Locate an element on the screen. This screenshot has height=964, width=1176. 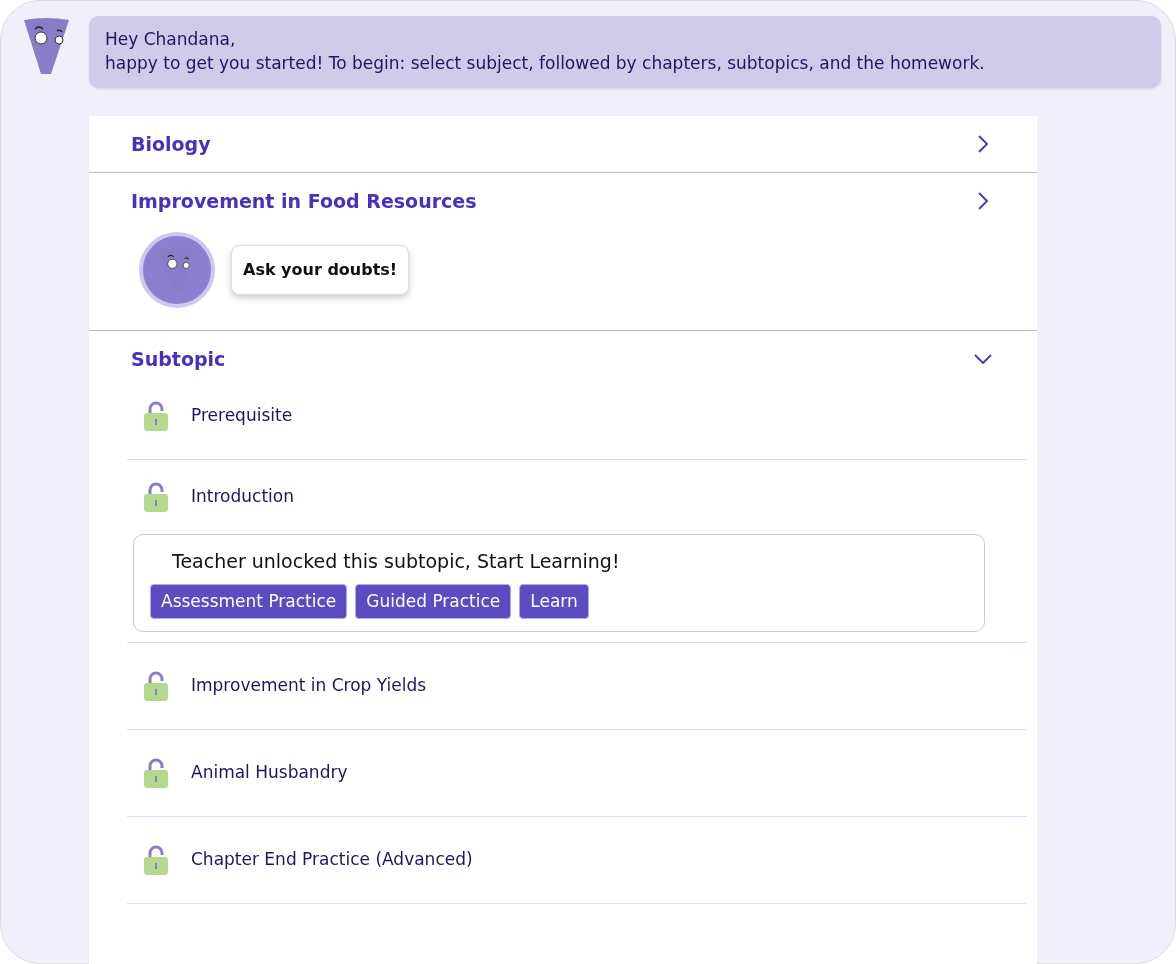
subtopic-item: Animal Husbandry is located at coordinates (269, 773).